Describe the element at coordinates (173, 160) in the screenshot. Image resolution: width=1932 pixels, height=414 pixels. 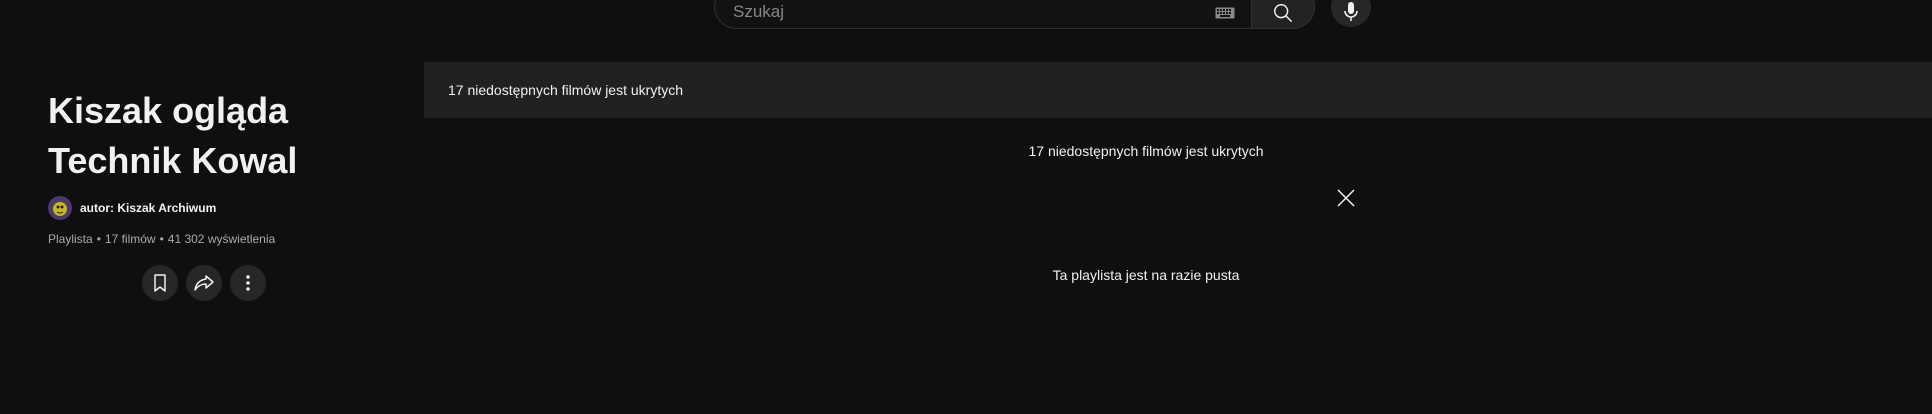
I see `playlist-title-line2: Technik Kowal` at that location.